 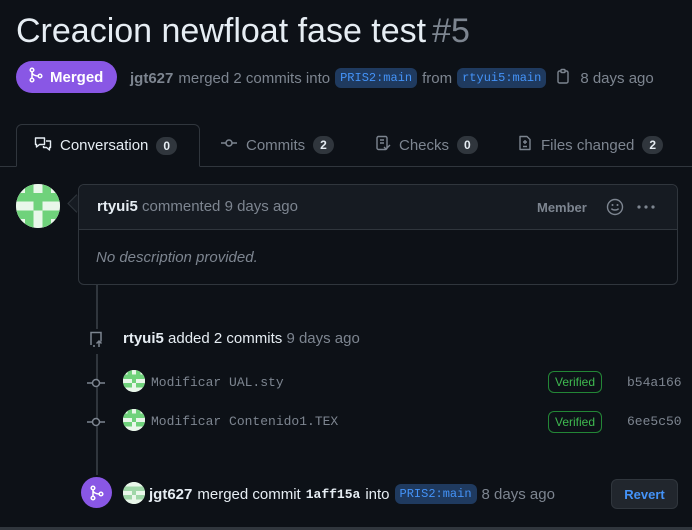 I want to click on tab-label: Checks, so click(x=424, y=145).